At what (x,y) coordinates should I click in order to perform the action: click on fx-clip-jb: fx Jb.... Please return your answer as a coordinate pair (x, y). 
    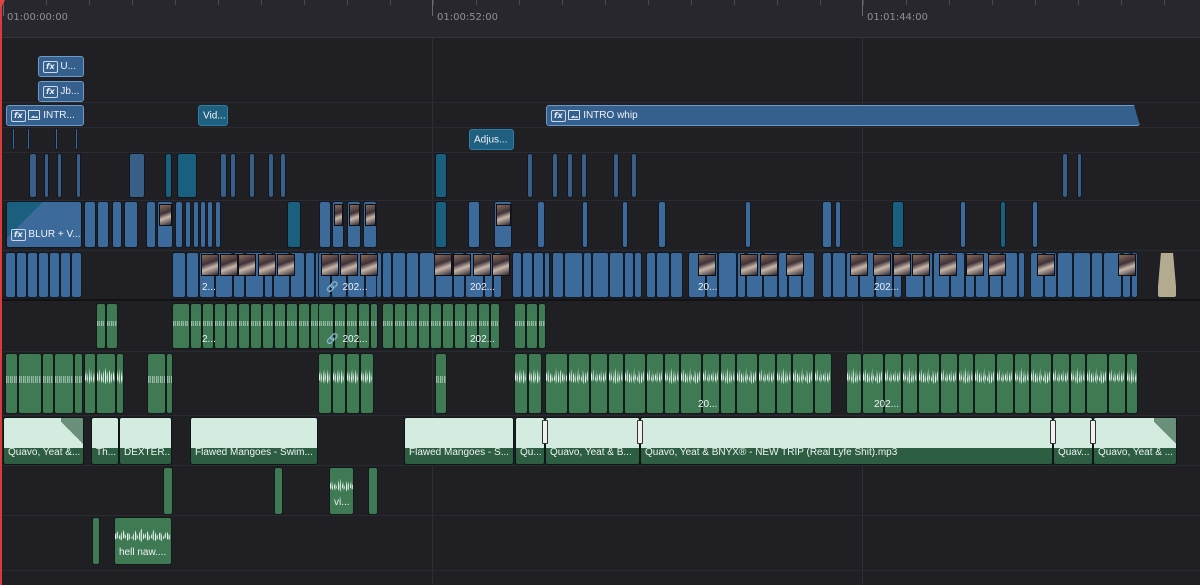
    Looking at the image, I should click on (61, 91).